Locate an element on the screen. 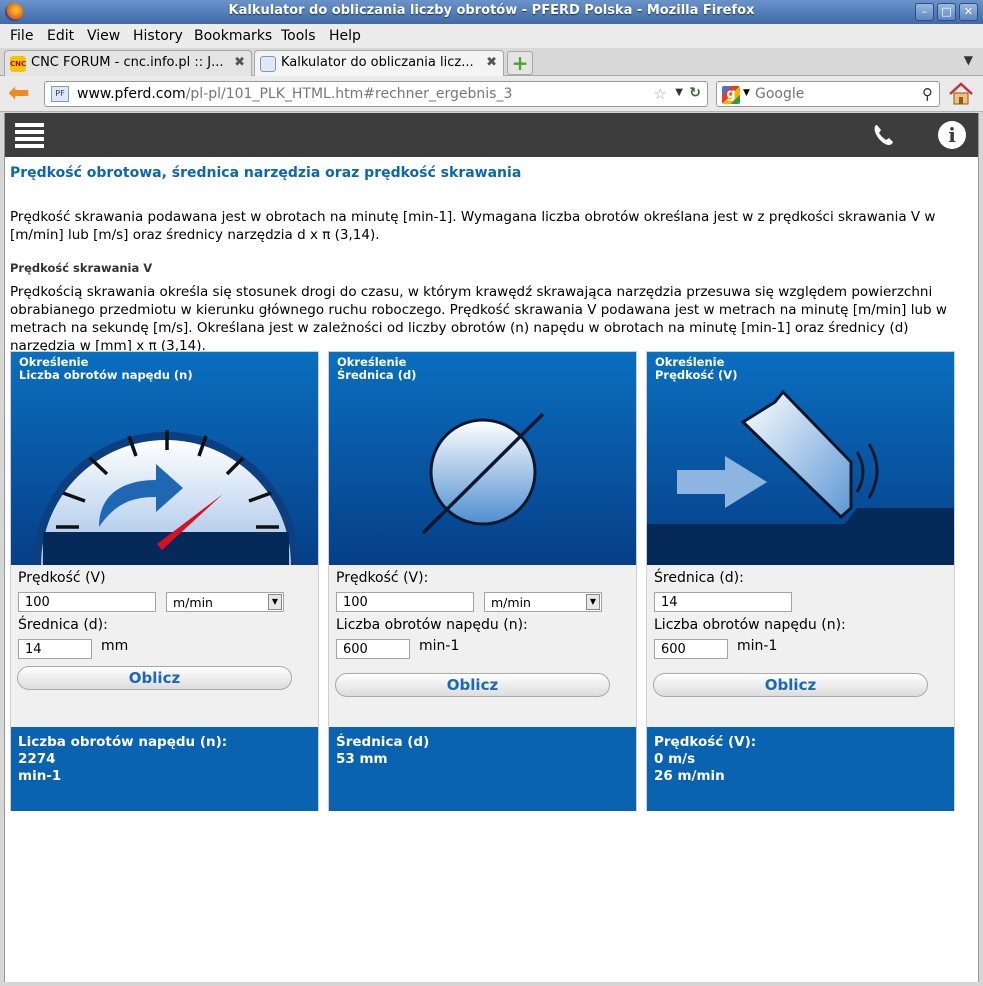 This screenshot has width=983, height=986. url-history-chevron-down-icon: ▼ is located at coordinates (679, 92).